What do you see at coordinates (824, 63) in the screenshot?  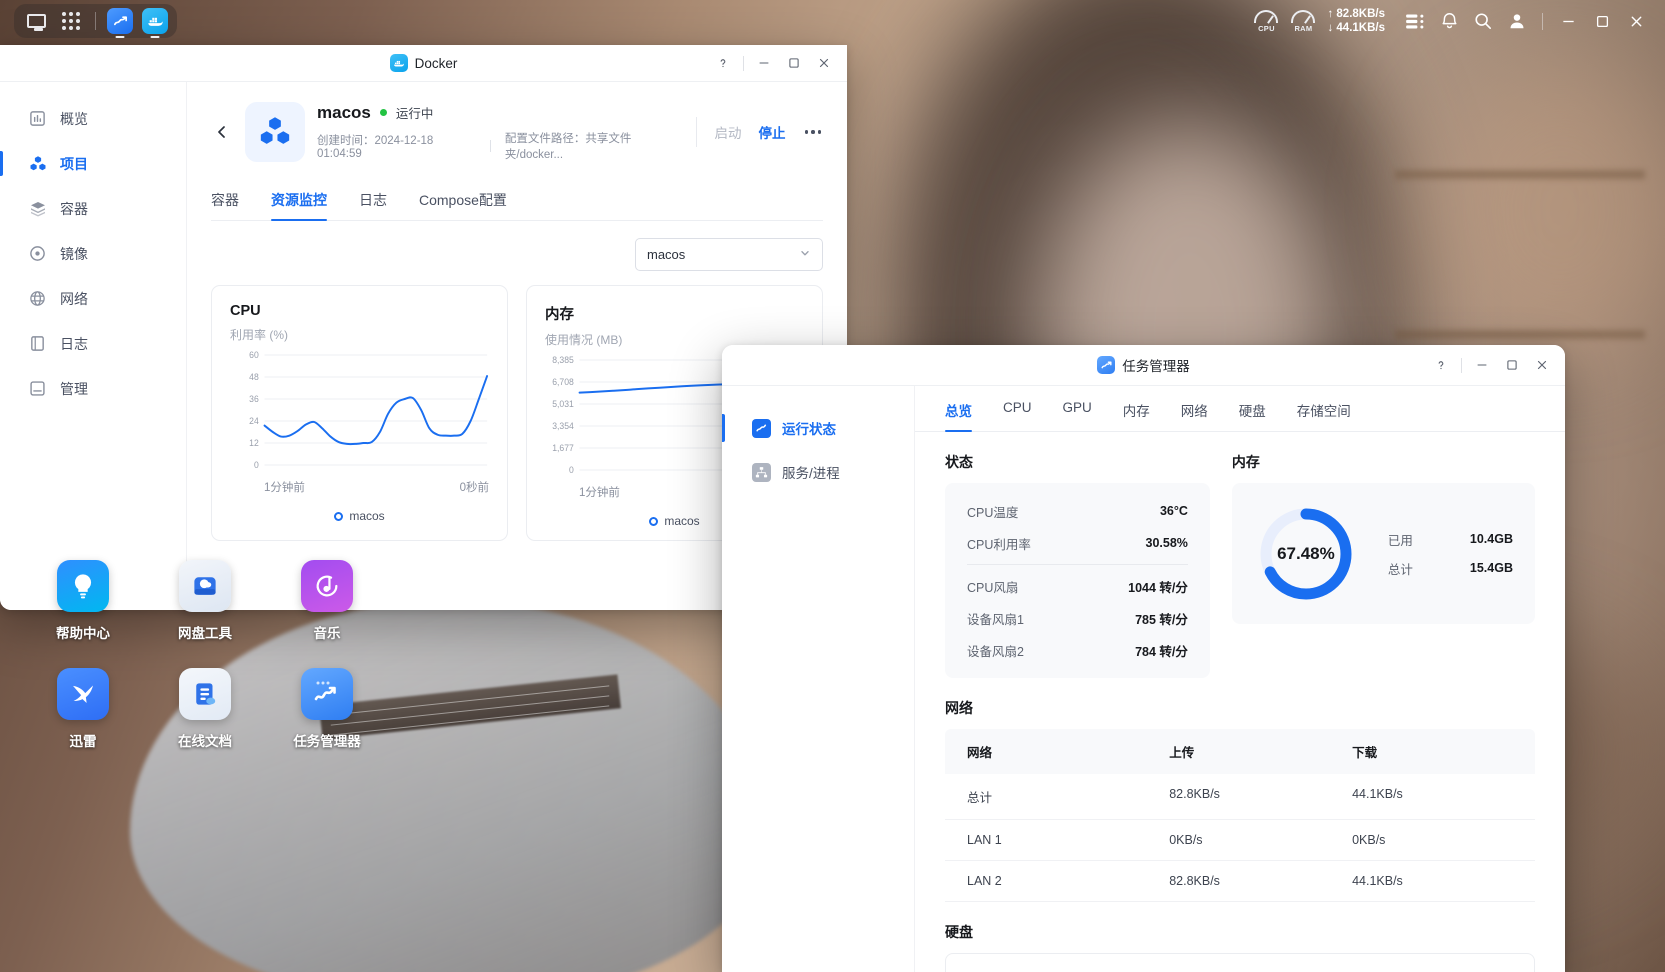 I see `docker-close-button` at bounding box center [824, 63].